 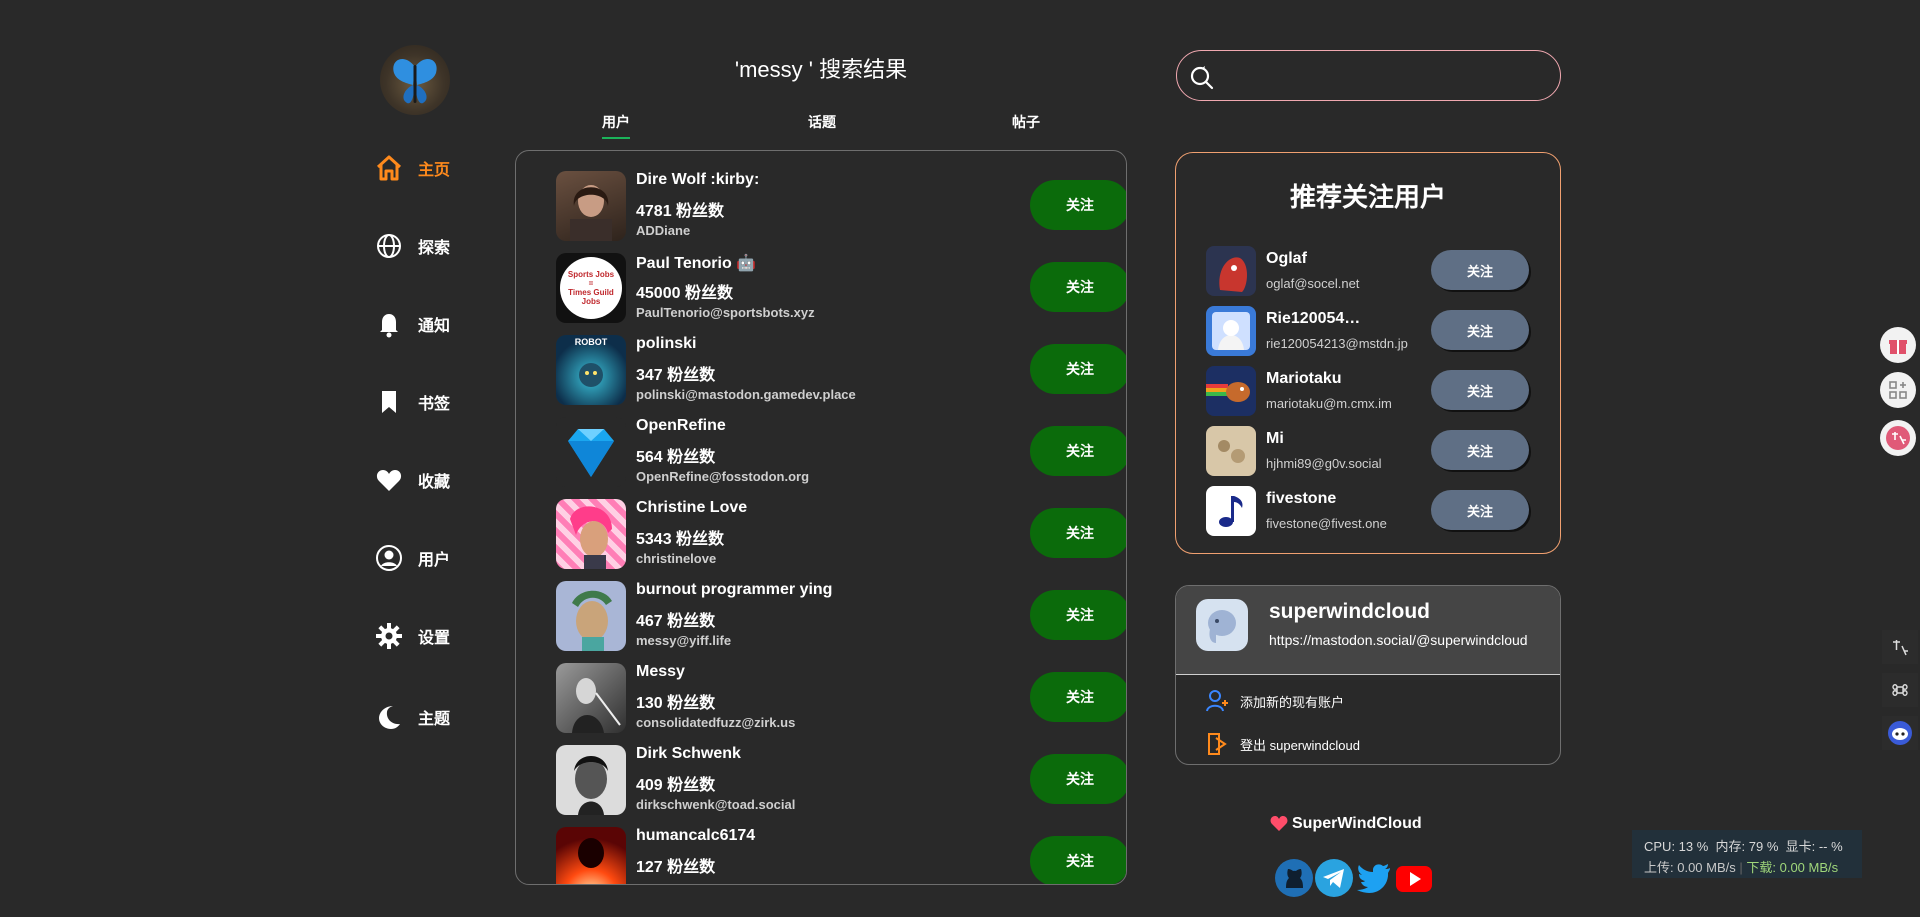 What do you see at coordinates (1304, 379) in the screenshot?
I see `user-name: Mariotaku` at bounding box center [1304, 379].